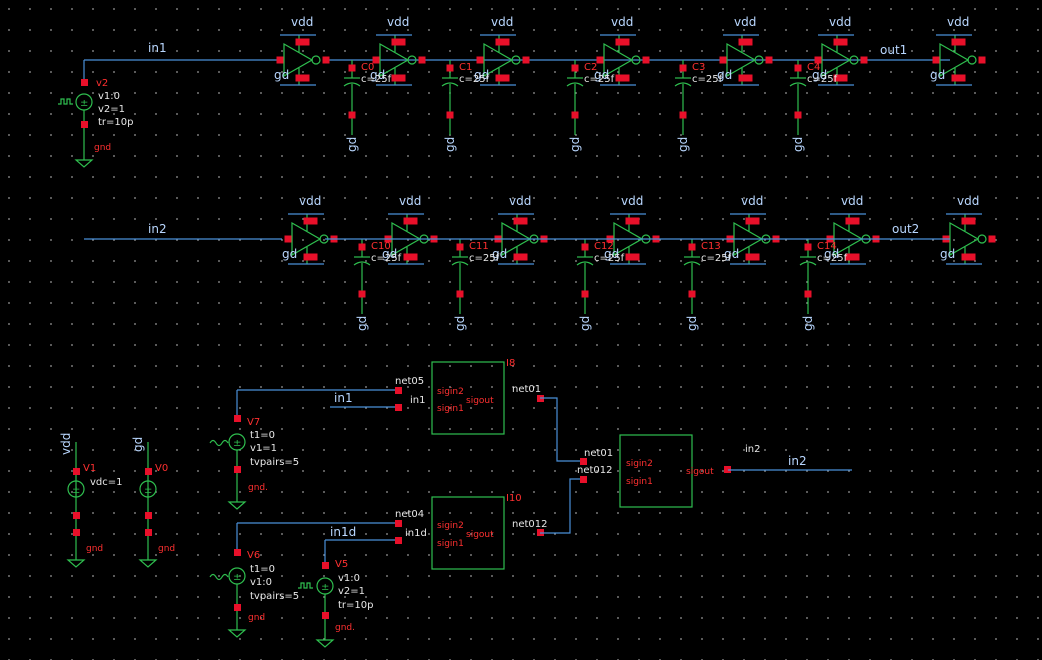 This screenshot has width=1042, height=660. I want to click on svg-text: t1=0, so click(262, 569).